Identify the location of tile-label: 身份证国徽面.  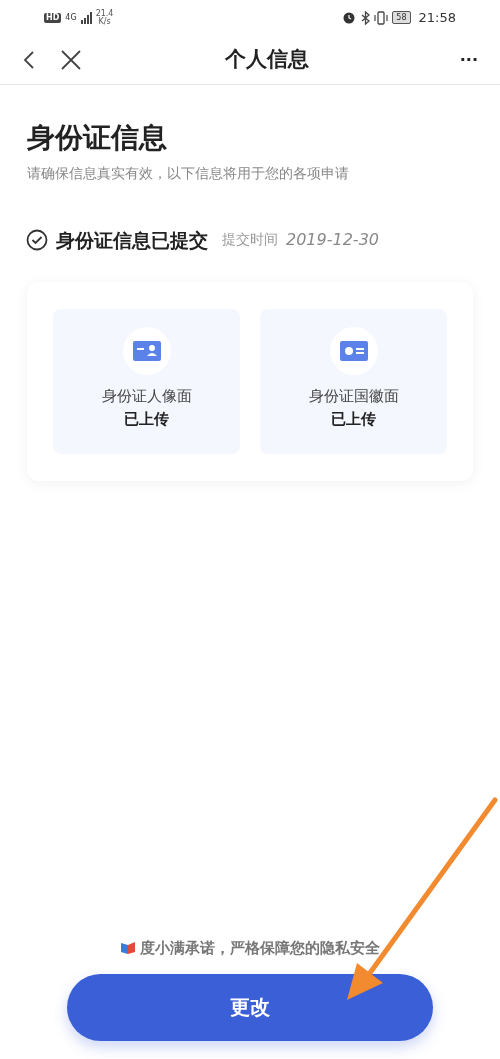
(353, 397).